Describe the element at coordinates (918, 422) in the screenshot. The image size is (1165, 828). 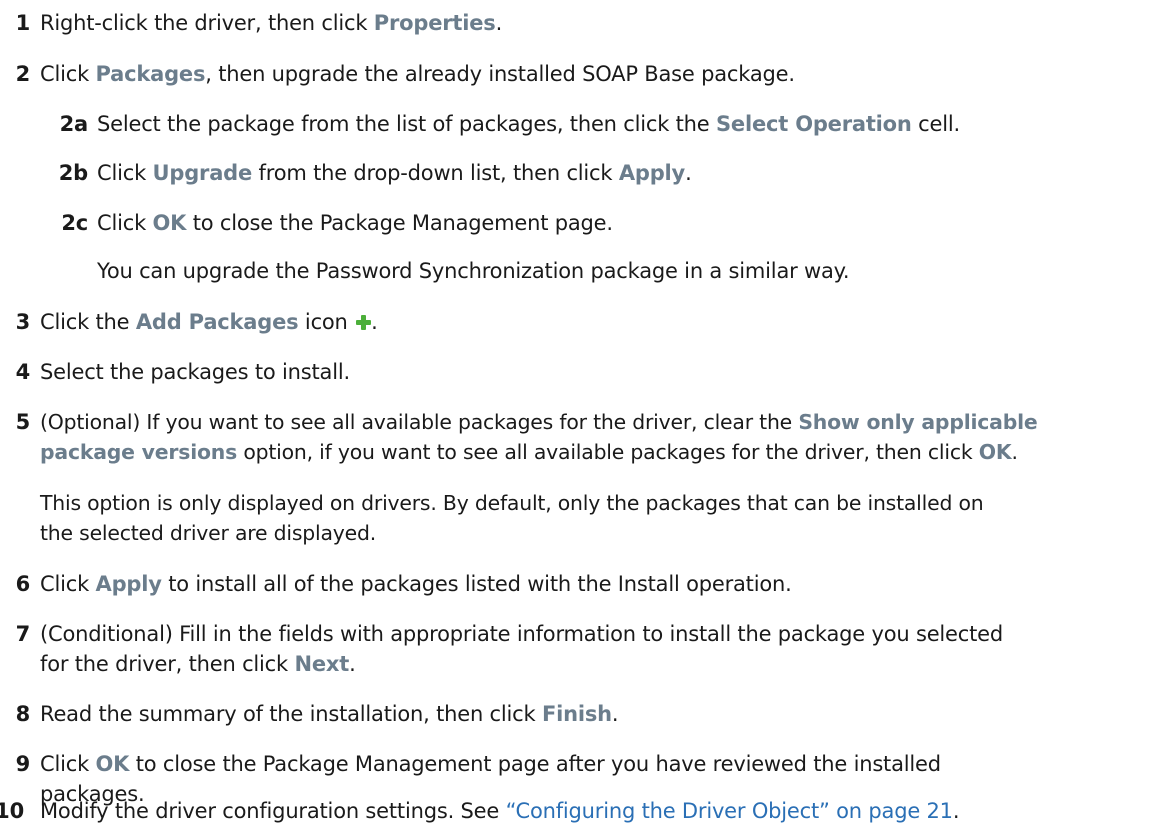
I see `ui-label-show-only-applicable: Show only applicable` at that location.